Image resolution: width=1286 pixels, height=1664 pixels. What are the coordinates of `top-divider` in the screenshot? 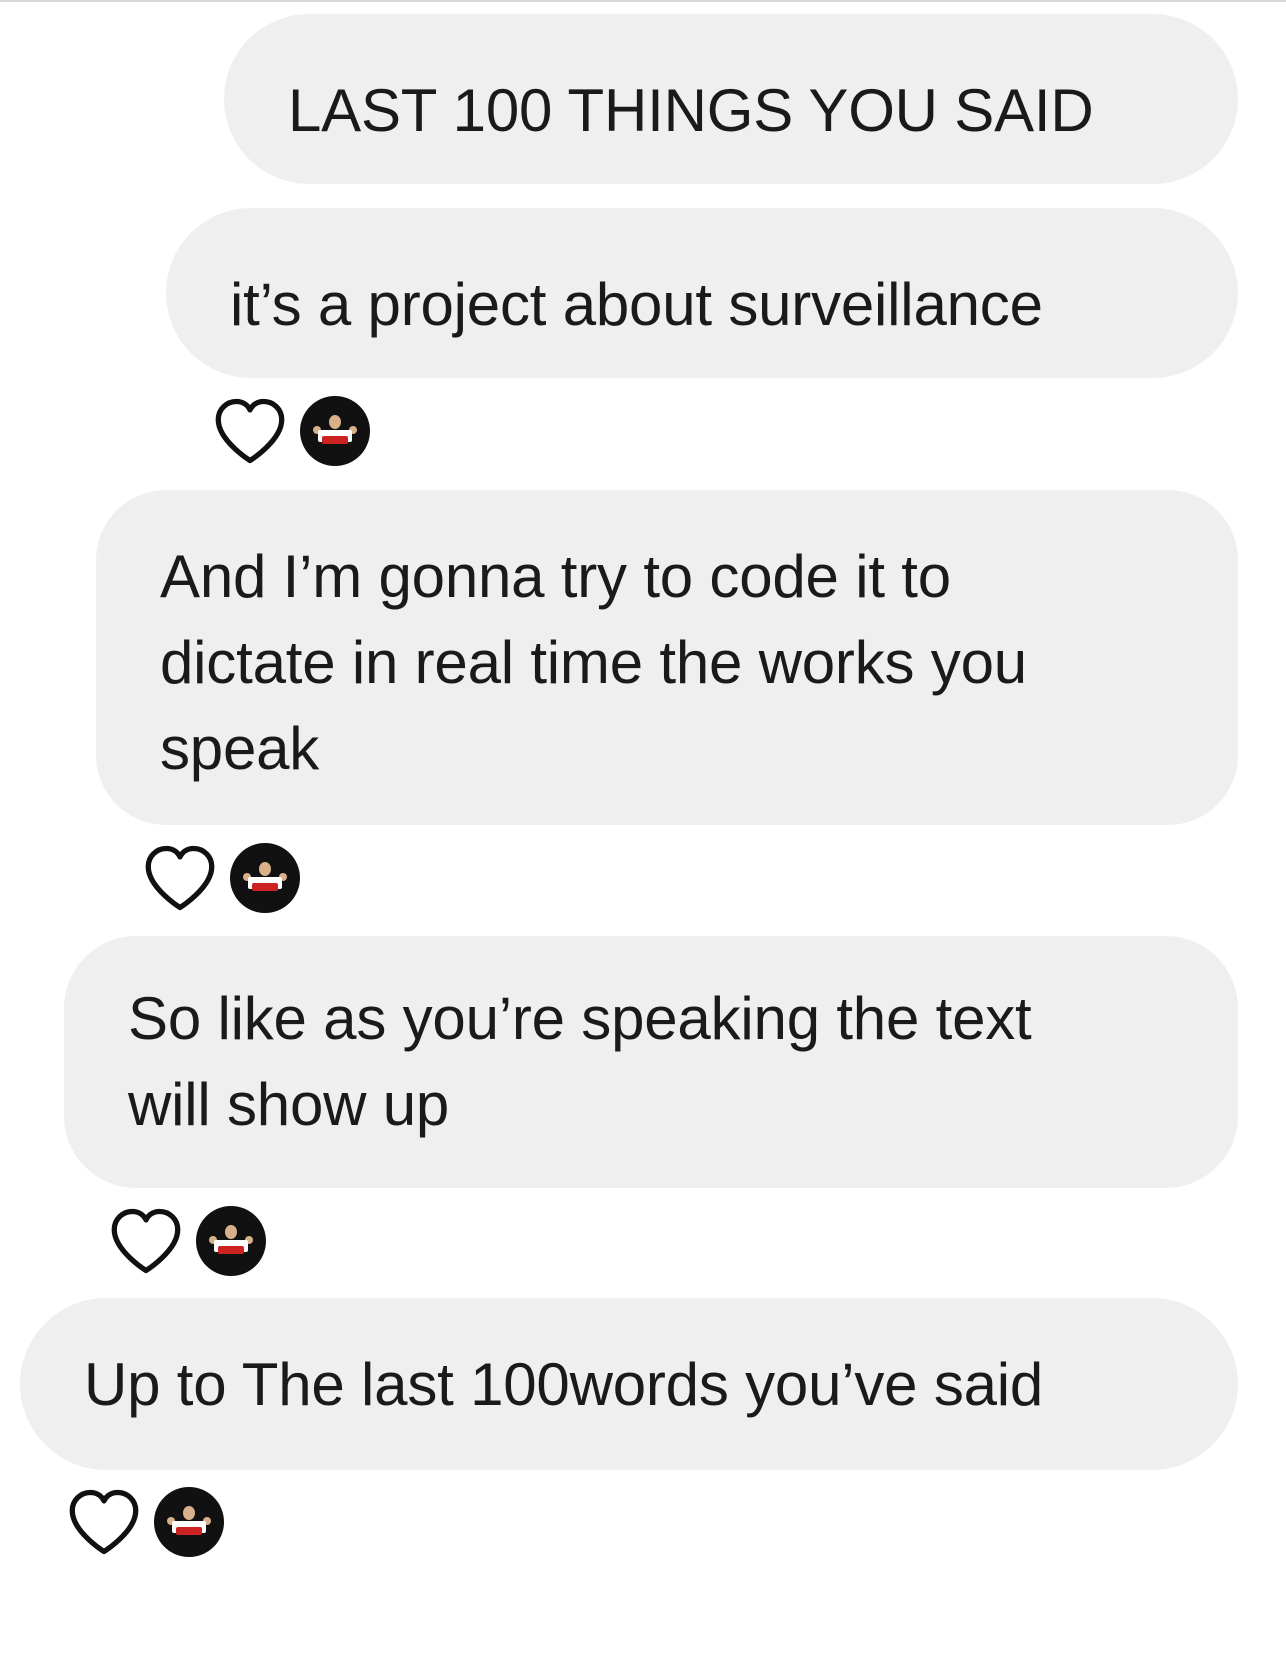 It's located at (643, 1).